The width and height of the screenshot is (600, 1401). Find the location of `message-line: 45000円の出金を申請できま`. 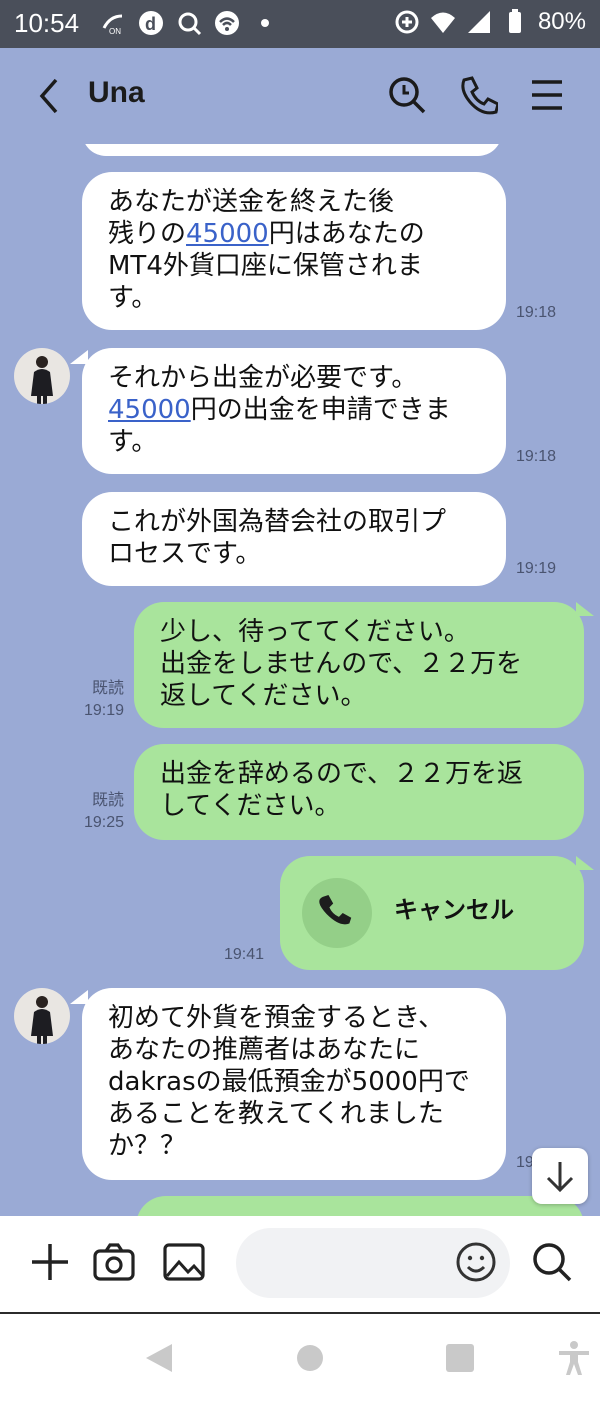

message-line: 45000円の出金を申請できま is located at coordinates (279, 410).